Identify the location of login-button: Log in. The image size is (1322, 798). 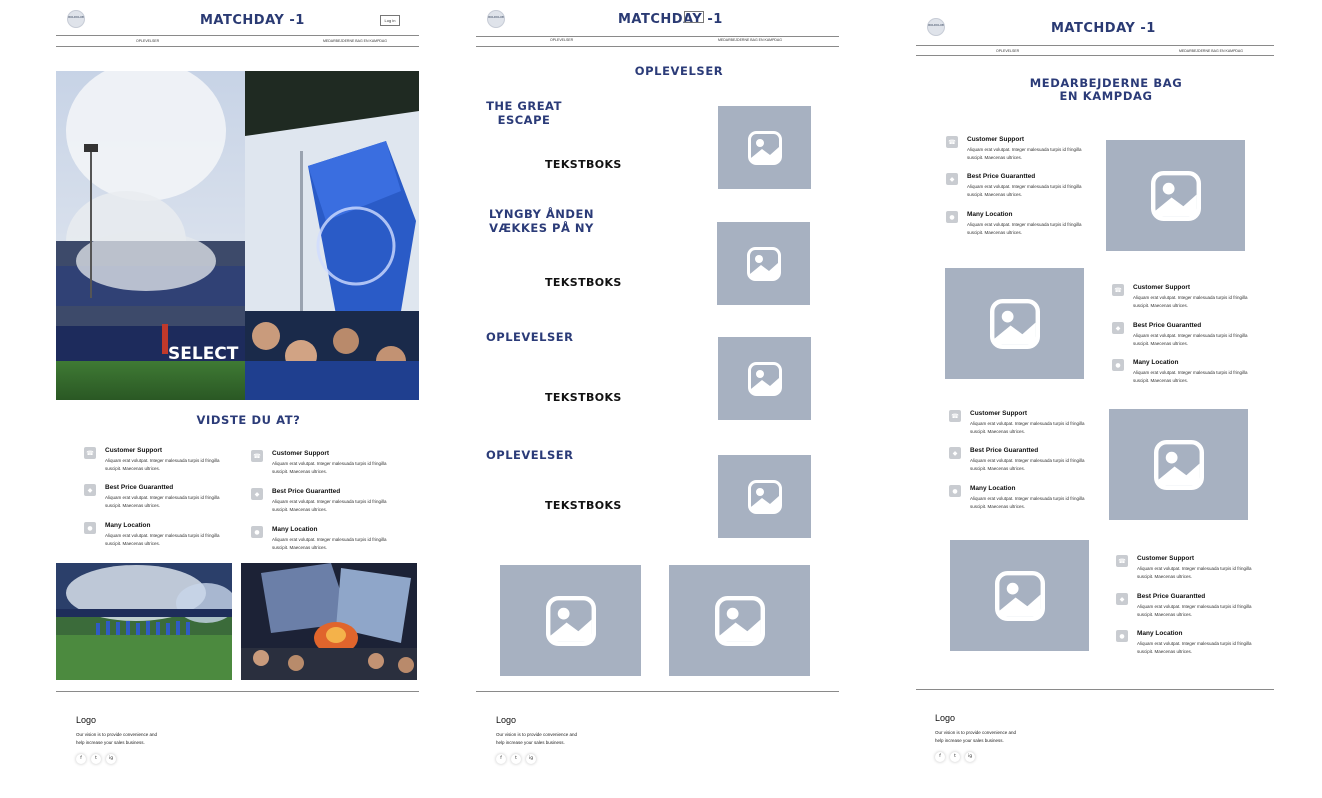
(390, 20).